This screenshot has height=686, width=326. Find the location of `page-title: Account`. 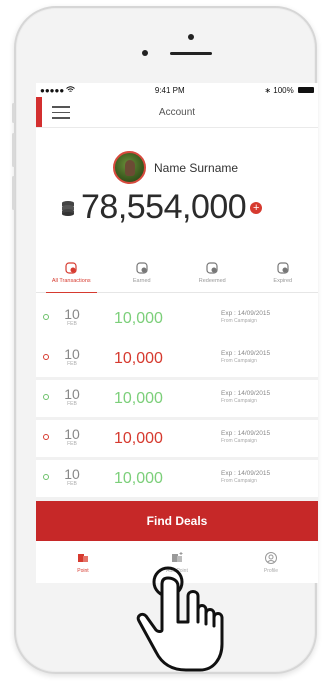

page-title: Account is located at coordinates (177, 112).